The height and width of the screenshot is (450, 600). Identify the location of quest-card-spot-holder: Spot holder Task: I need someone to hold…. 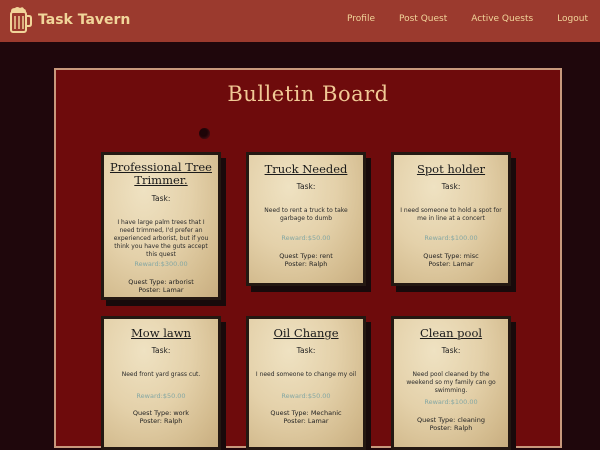
(451, 219).